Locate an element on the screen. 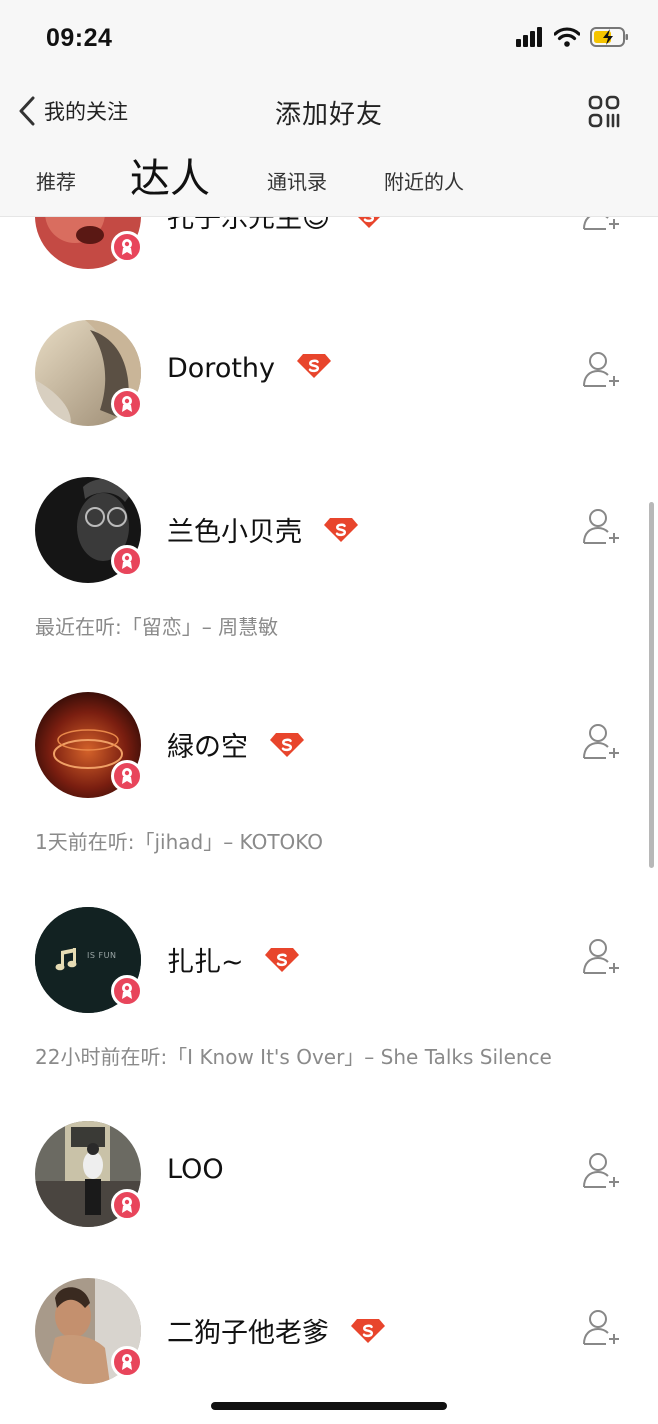  user-name: 二狗子他老爹 is located at coordinates (276, 1330).